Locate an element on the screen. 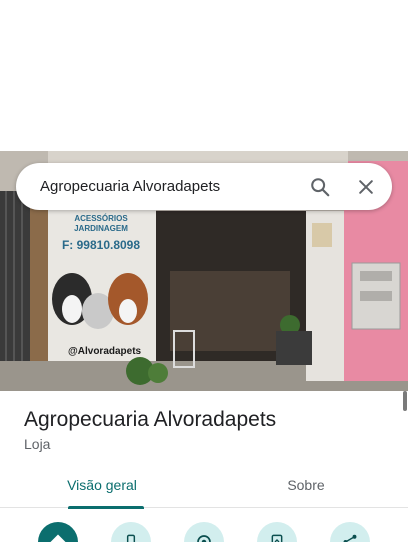 The width and height of the screenshot is (408, 542). directions-icon is located at coordinates (58, 538).